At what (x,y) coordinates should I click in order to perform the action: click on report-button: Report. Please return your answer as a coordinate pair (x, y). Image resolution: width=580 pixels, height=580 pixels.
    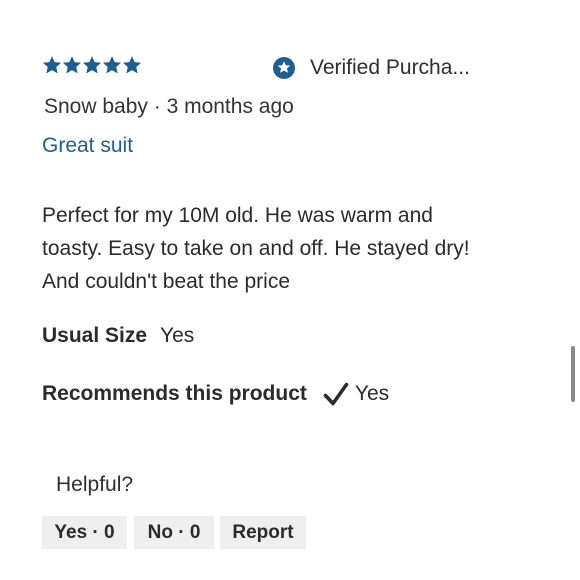
    Looking at the image, I should click on (263, 532).